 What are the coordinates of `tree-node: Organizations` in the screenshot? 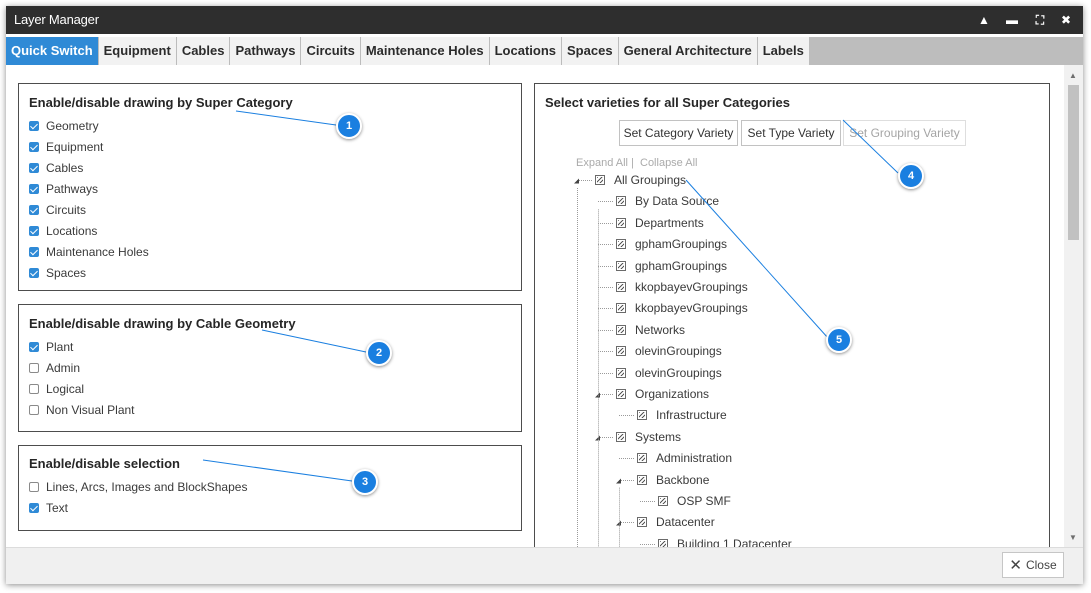 It's located at (662, 394).